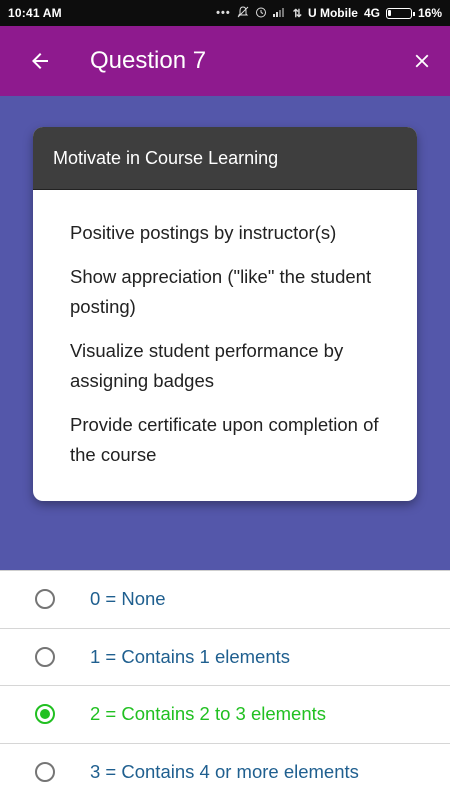 This screenshot has height=800, width=450. I want to click on close-button, so click(422, 61).